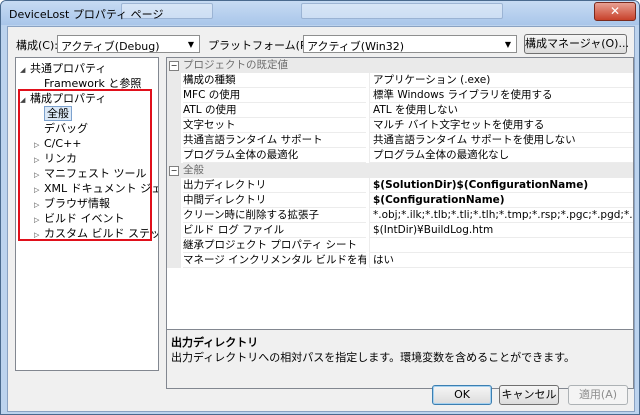  Describe the element at coordinates (101, 233) in the screenshot. I see `tree-item-label: カスタム ビルド ステップ` at that location.